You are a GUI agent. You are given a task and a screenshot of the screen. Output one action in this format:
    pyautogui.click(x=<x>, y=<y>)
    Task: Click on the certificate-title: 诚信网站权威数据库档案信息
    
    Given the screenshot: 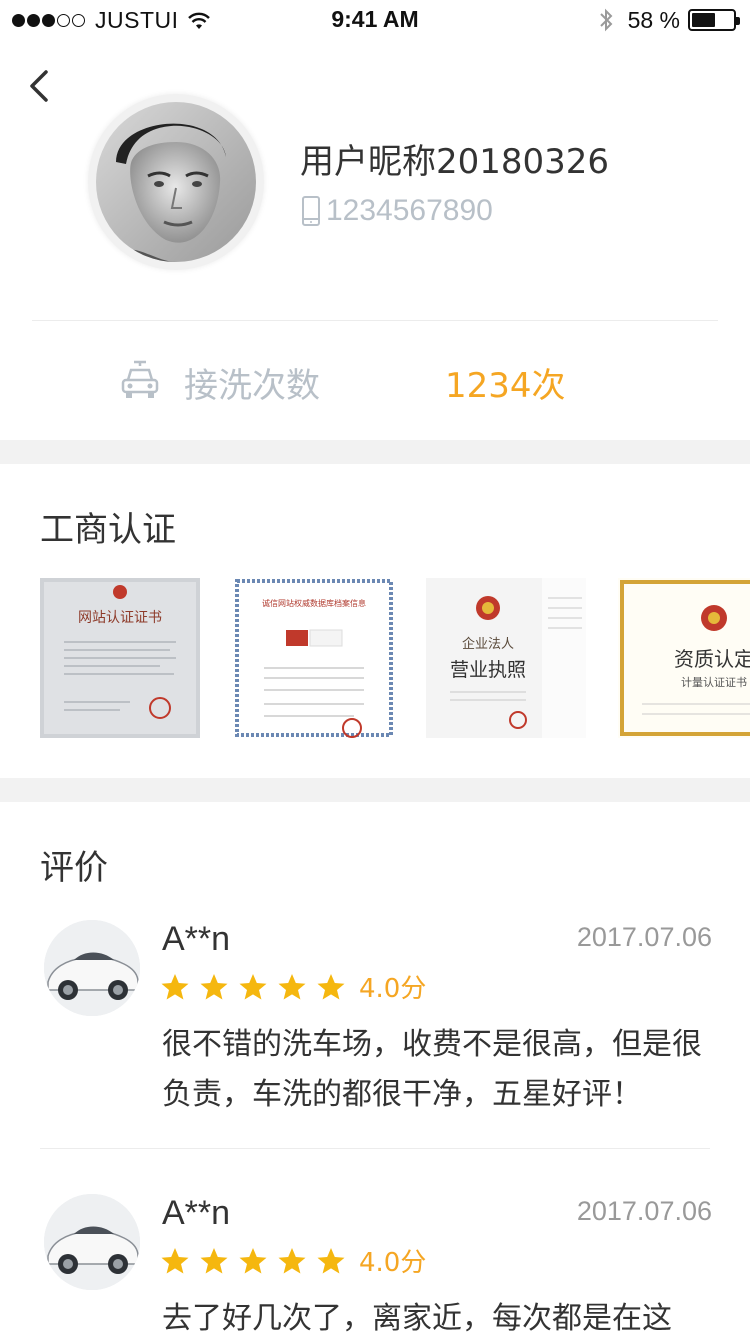 What is the action you would take?
    pyautogui.click(x=314, y=603)
    